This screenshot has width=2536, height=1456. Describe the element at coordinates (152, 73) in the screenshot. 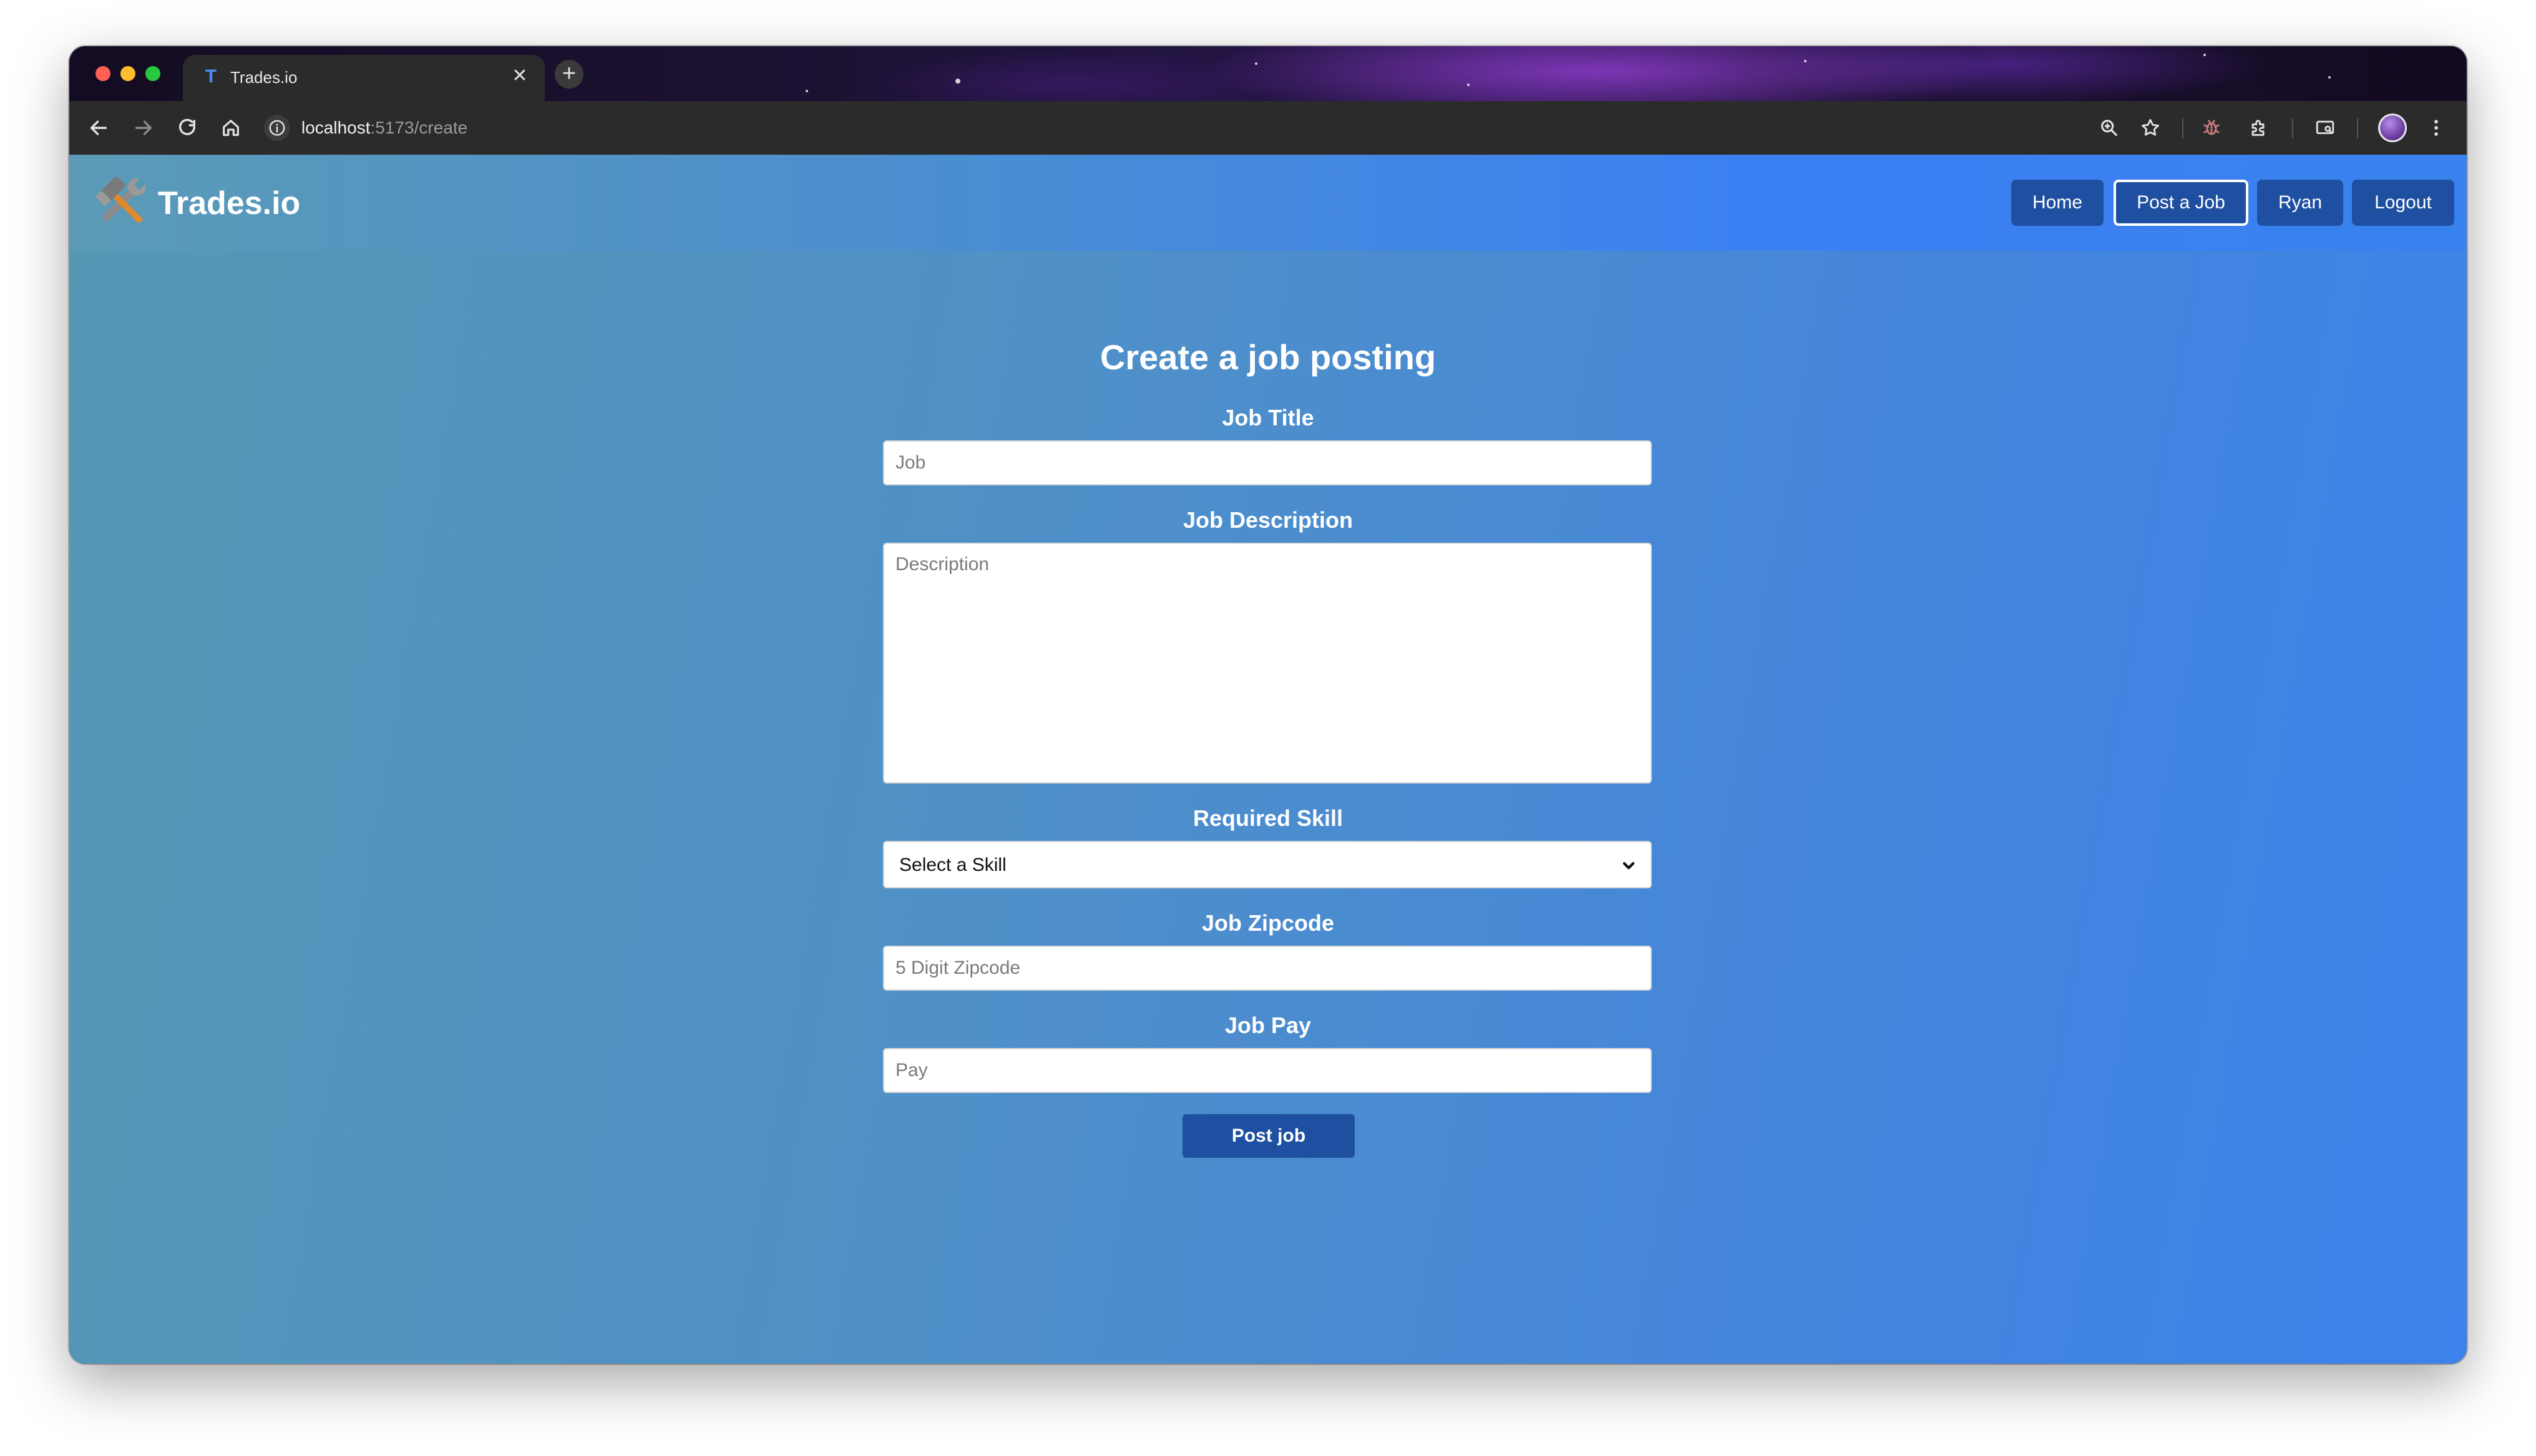

I see `maximize-window-button` at that location.